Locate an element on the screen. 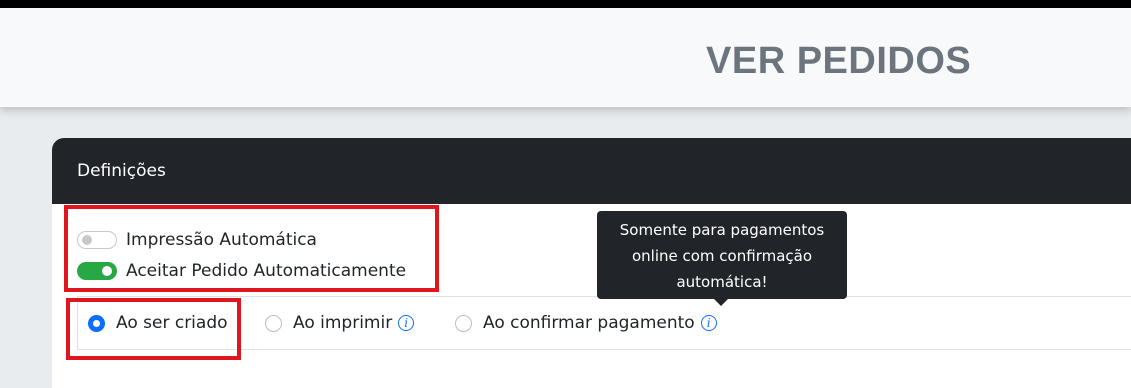  card-title: Definições is located at coordinates (121, 171).